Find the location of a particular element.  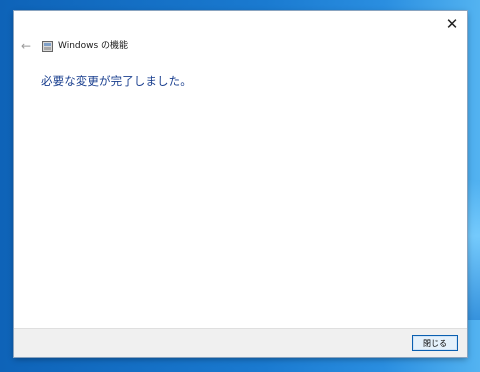

completion-message: 必要な変更が完了しました。 is located at coordinates (116, 81).